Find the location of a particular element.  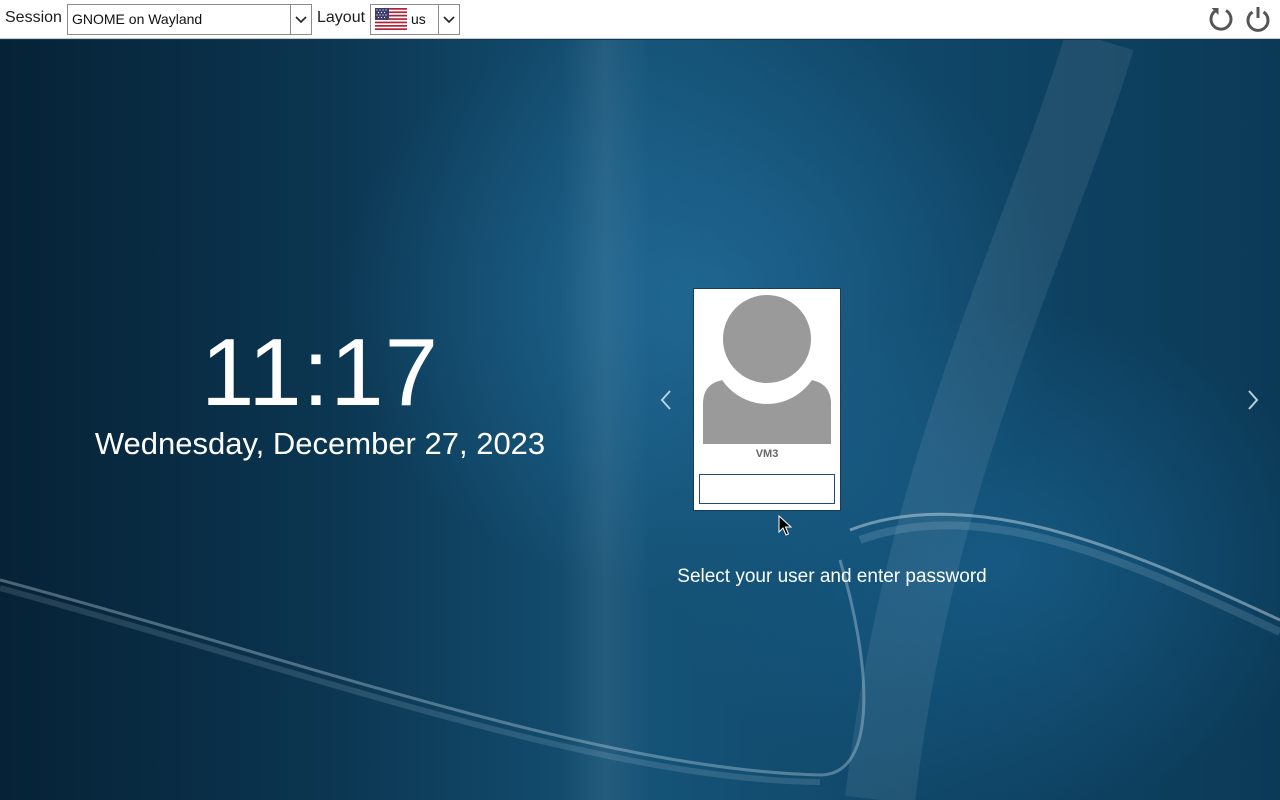

user-card: VM3 is located at coordinates (767, 399).